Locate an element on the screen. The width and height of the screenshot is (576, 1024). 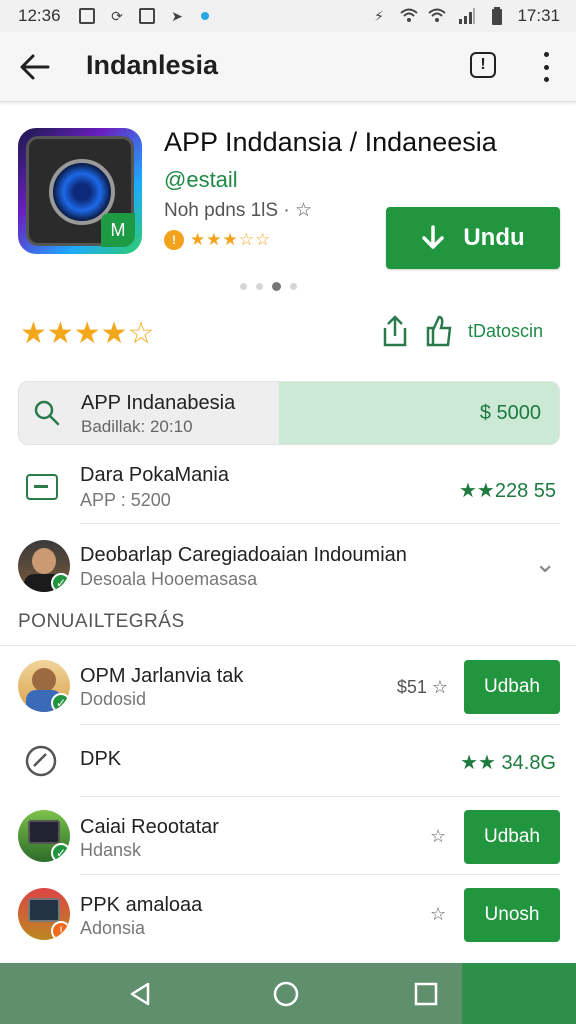
recents-square-icon is located at coordinates (426, 994).